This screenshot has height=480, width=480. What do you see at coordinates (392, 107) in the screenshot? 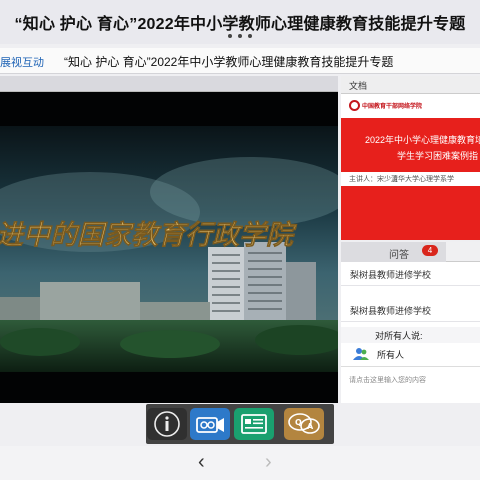
I see `slide-logo-text: 中国教育干部网络学院` at bounding box center [392, 107].